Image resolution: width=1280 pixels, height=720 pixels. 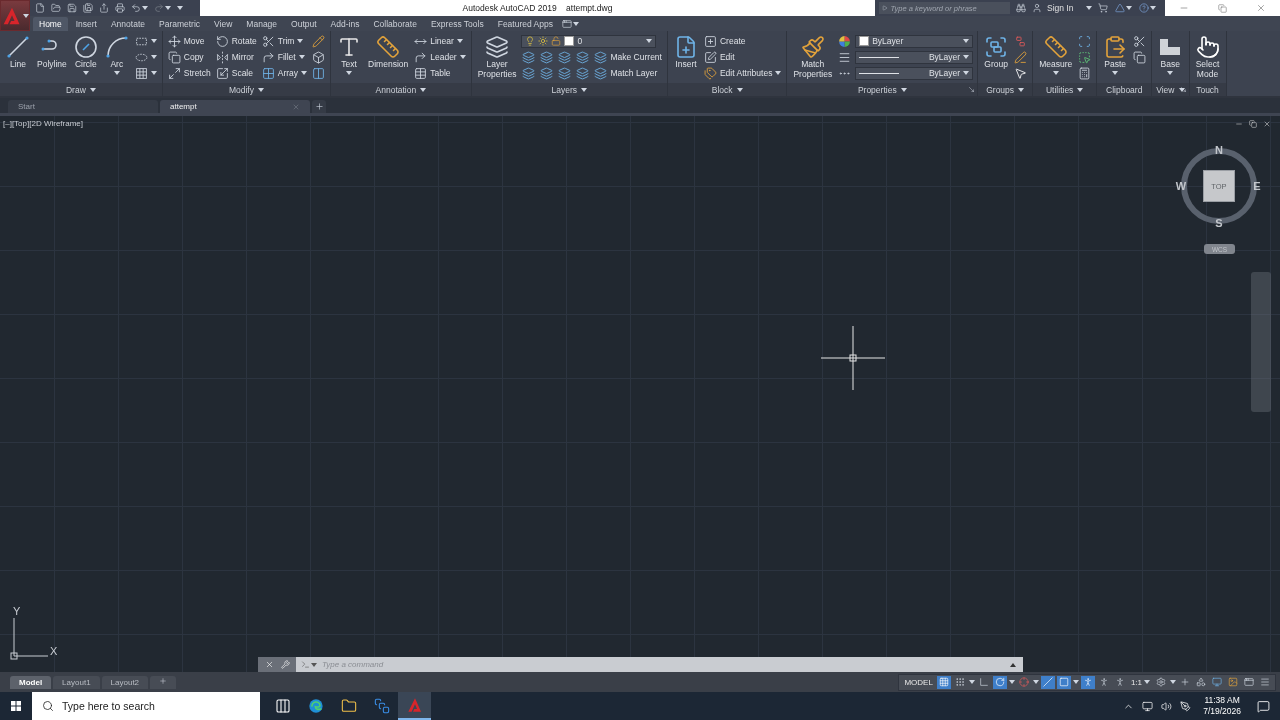 I want to click on color-dropdown: ByLayer, so click(x=914, y=41).